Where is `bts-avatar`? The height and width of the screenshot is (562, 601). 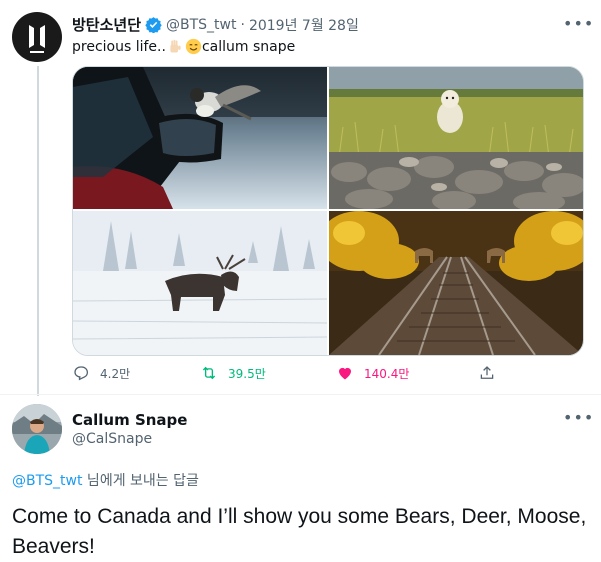
bts-avatar is located at coordinates (37, 37).